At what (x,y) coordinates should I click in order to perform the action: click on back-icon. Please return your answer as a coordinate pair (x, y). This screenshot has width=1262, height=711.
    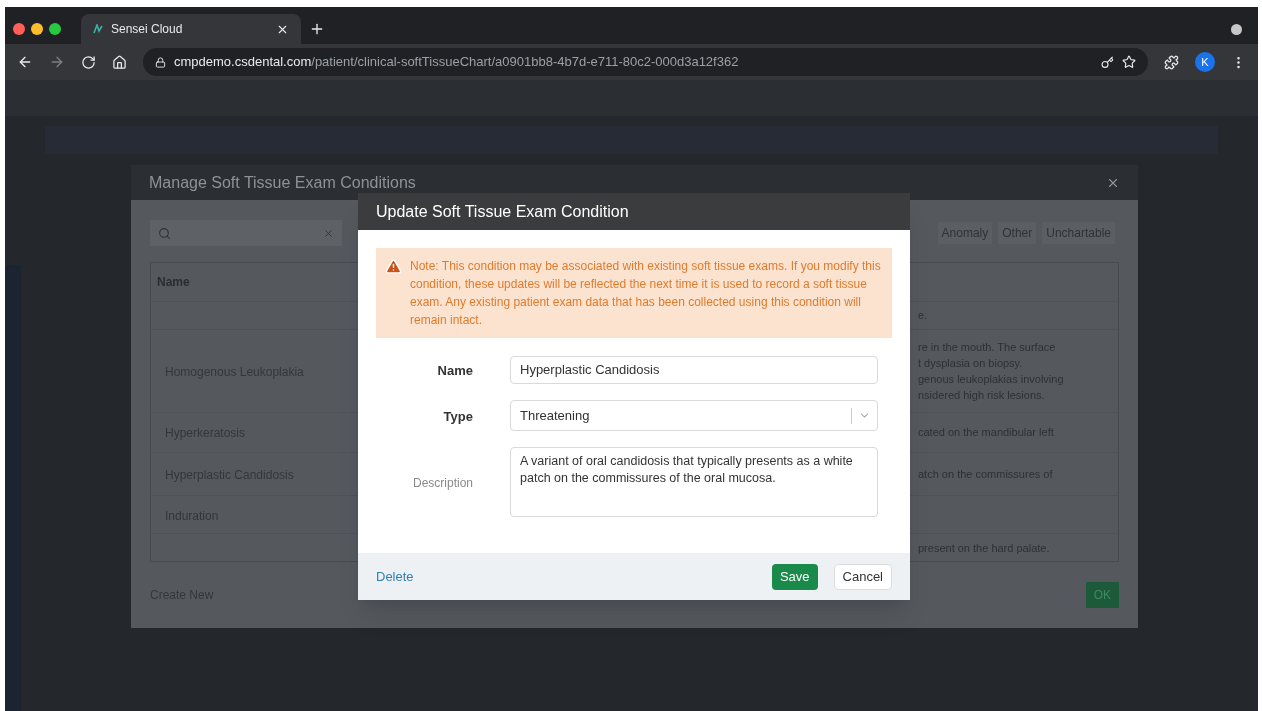
    Looking at the image, I should click on (25, 62).